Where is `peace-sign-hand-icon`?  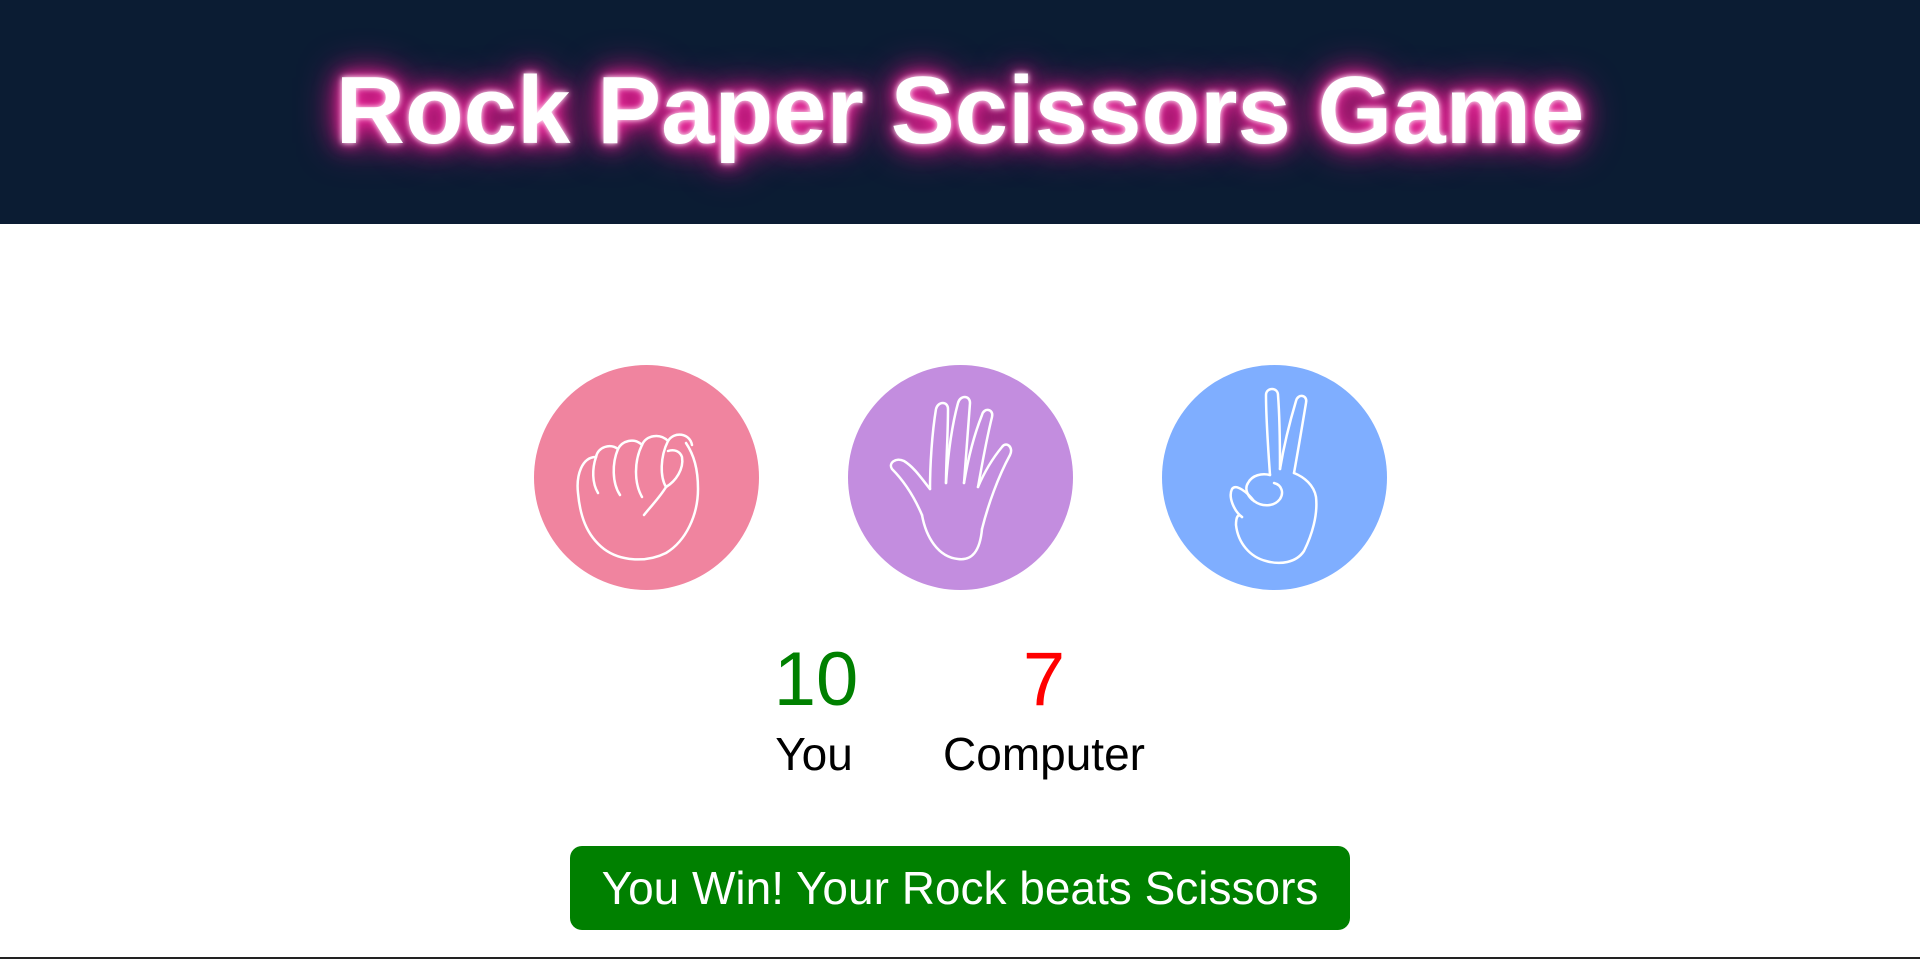
peace-sign-hand-icon is located at coordinates (1273, 476).